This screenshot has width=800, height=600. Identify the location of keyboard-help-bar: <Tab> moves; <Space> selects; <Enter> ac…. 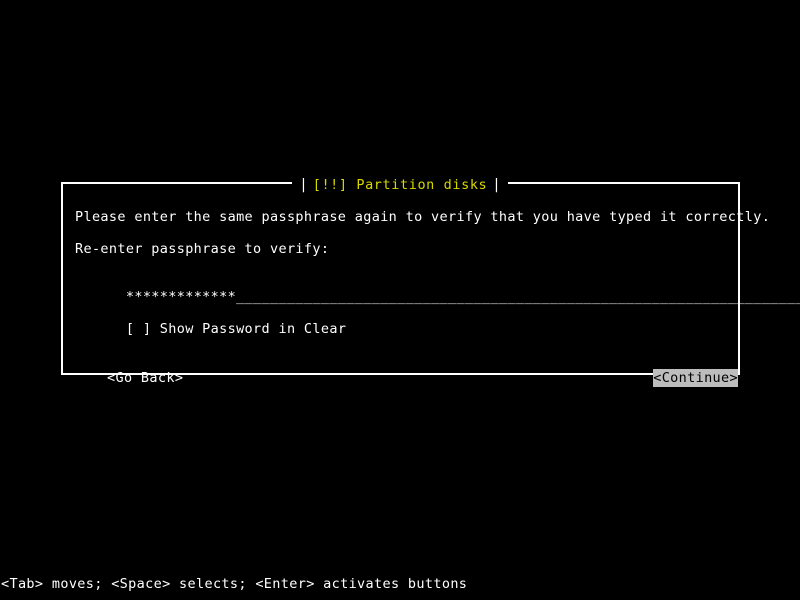
(234, 584).